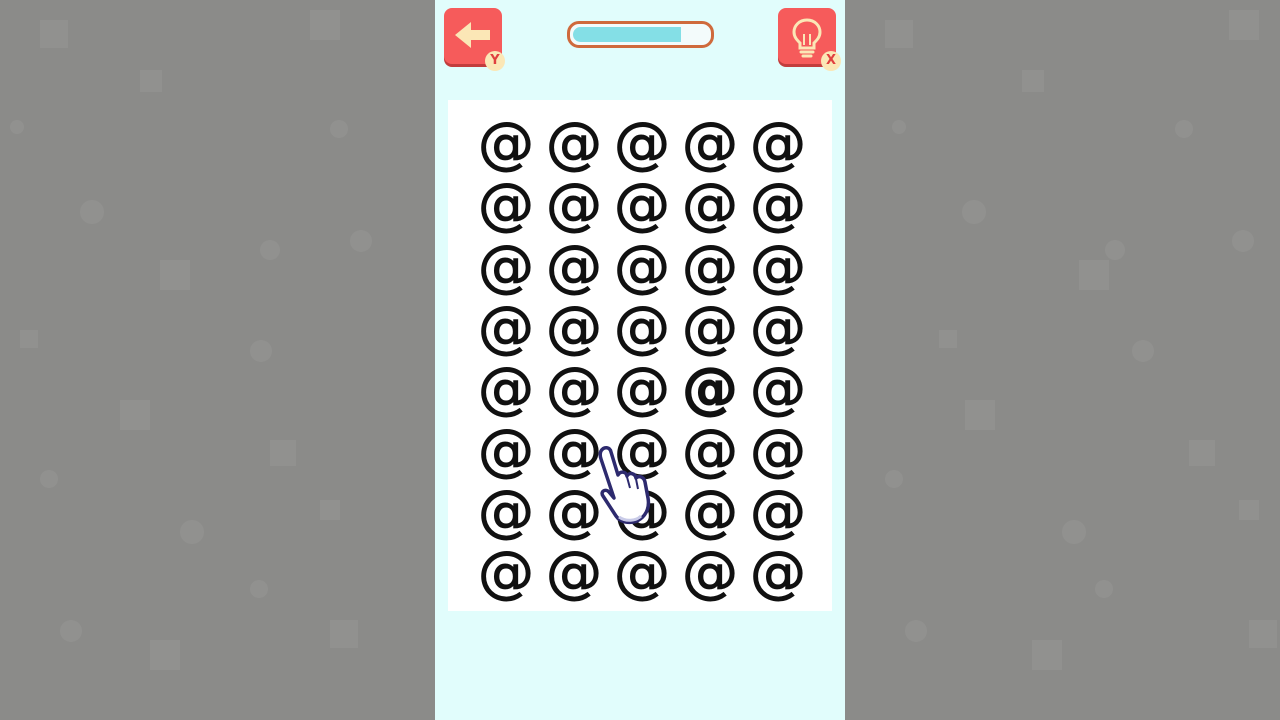 This screenshot has height=720, width=1280. What do you see at coordinates (627, 34) in the screenshot?
I see `level-progress-fill` at bounding box center [627, 34].